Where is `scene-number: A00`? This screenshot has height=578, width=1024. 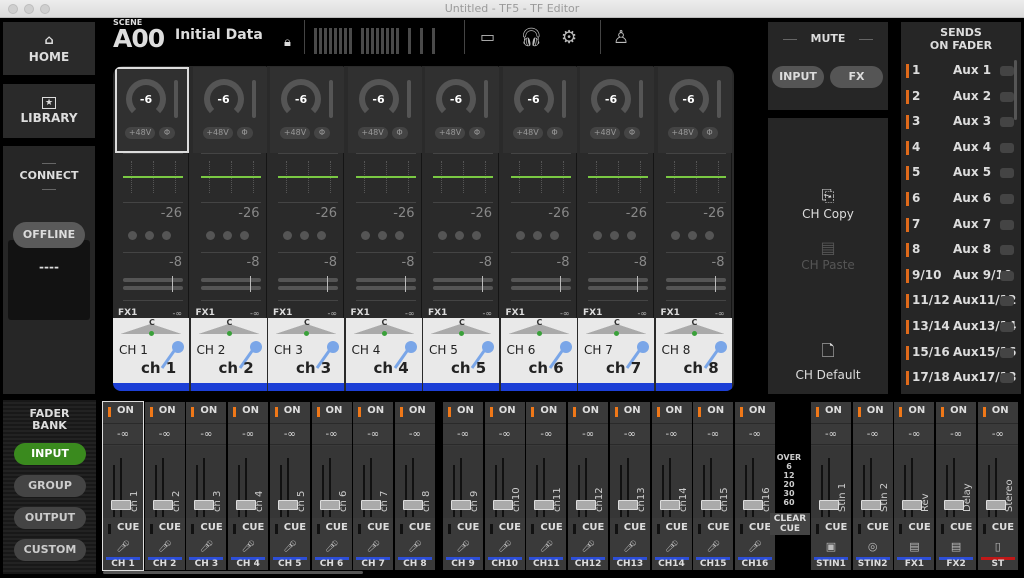
scene-number: A00 is located at coordinates (139, 38).